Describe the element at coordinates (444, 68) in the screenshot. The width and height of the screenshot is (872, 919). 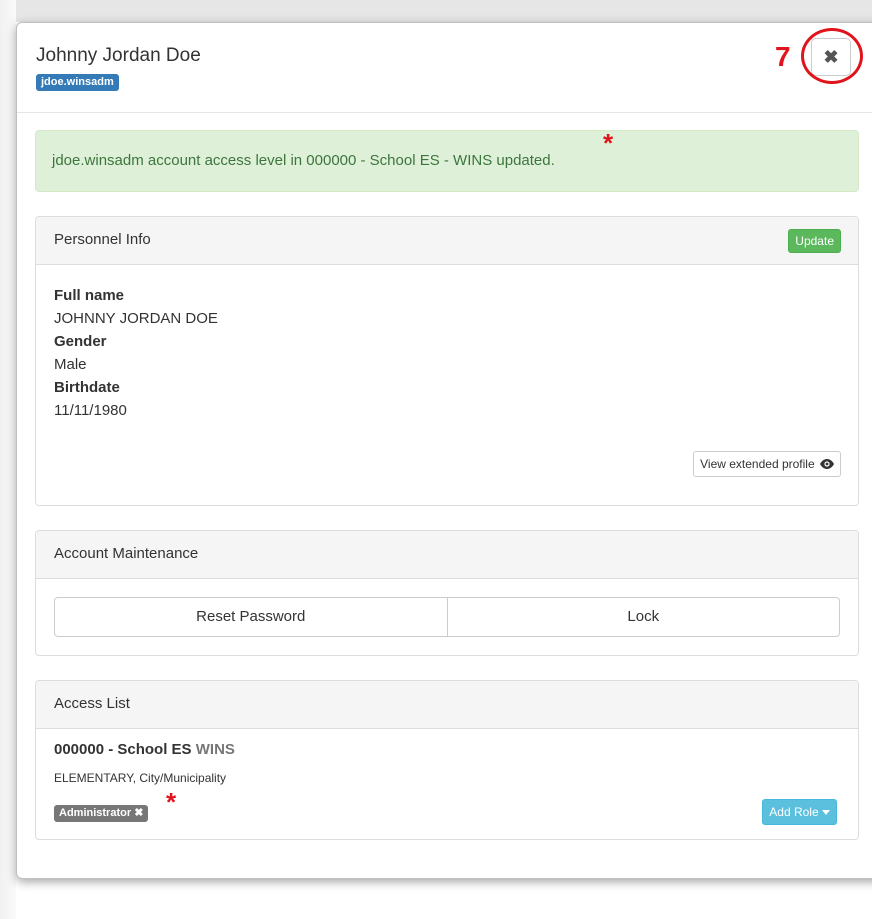
I see `modal-header: Johnny Jordan Doe jdoe.winsadm 7 ✖` at that location.